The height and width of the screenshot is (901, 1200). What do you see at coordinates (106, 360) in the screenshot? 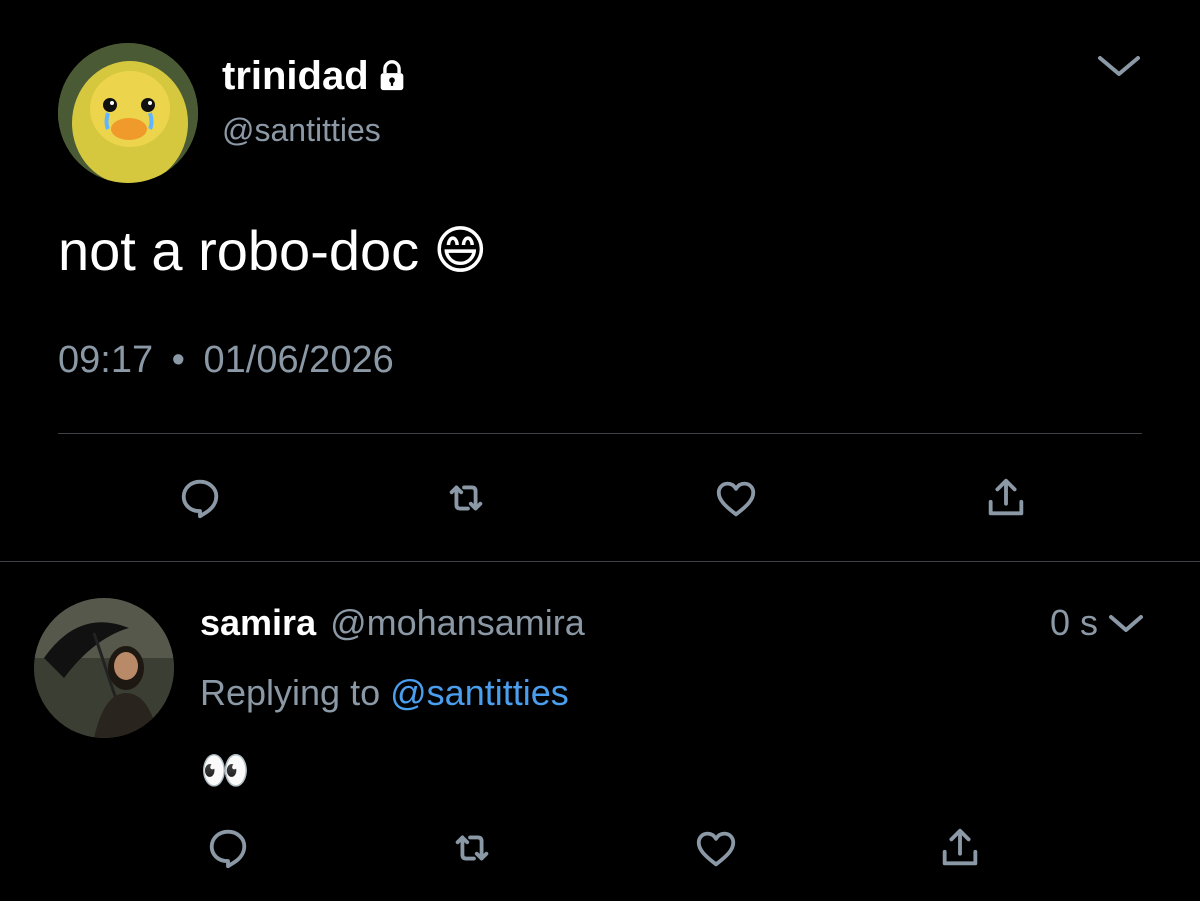
I see `tweet-time: 09:17` at bounding box center [106, 360].